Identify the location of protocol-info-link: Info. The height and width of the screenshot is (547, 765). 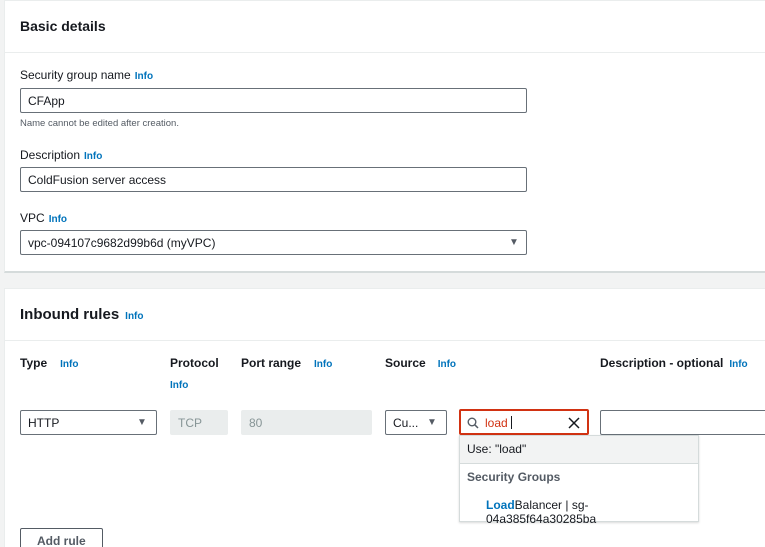
(194, 385).